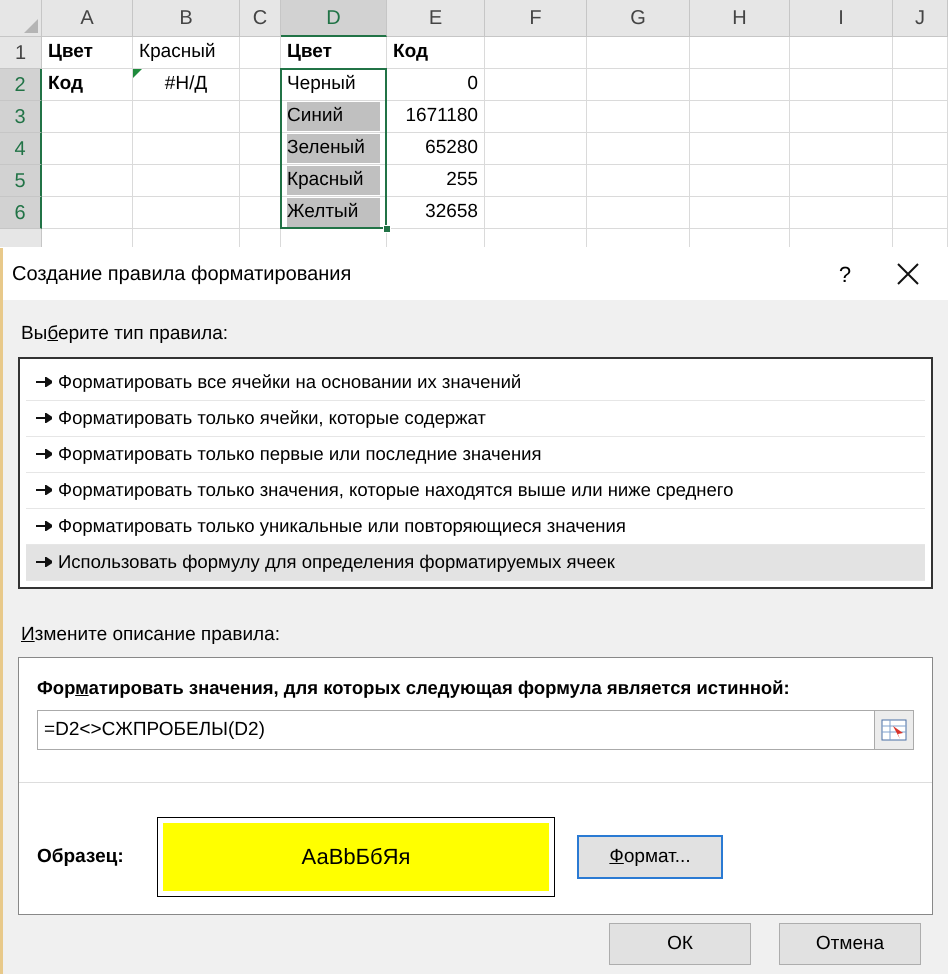 This screenshot has height=974, width=948. I want to click on formula-label: Форматировать значения, для которых следующая формула является истинной:, so click(414, 688).